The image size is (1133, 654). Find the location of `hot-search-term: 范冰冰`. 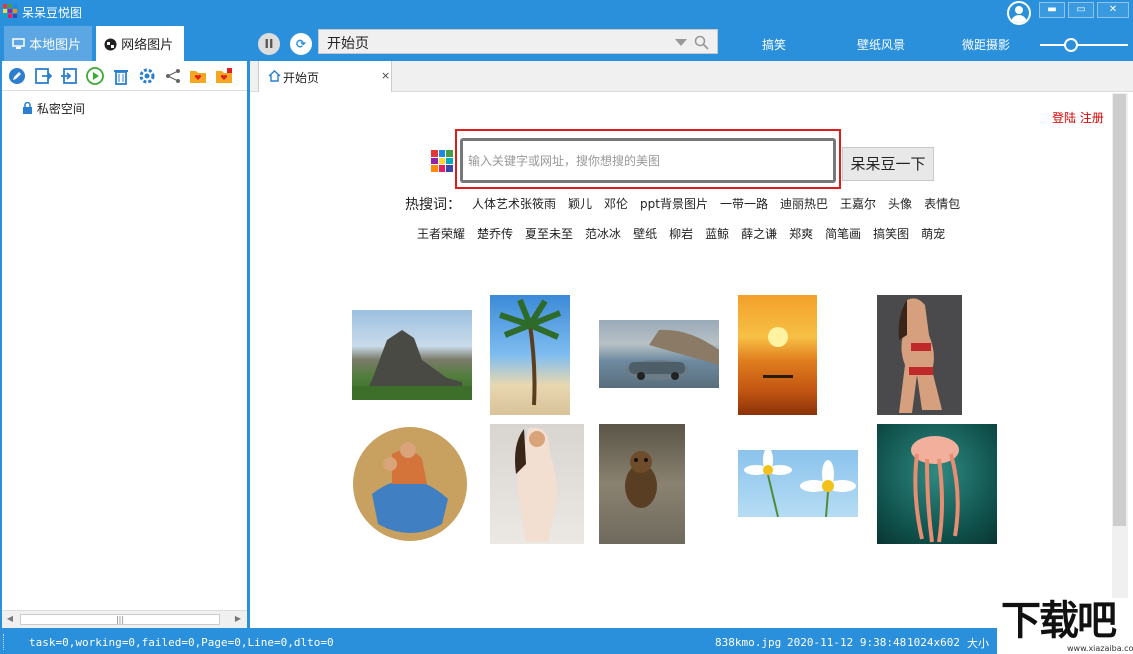

hot-search-term: 范冰冰 is located at coordinates (603, 234).